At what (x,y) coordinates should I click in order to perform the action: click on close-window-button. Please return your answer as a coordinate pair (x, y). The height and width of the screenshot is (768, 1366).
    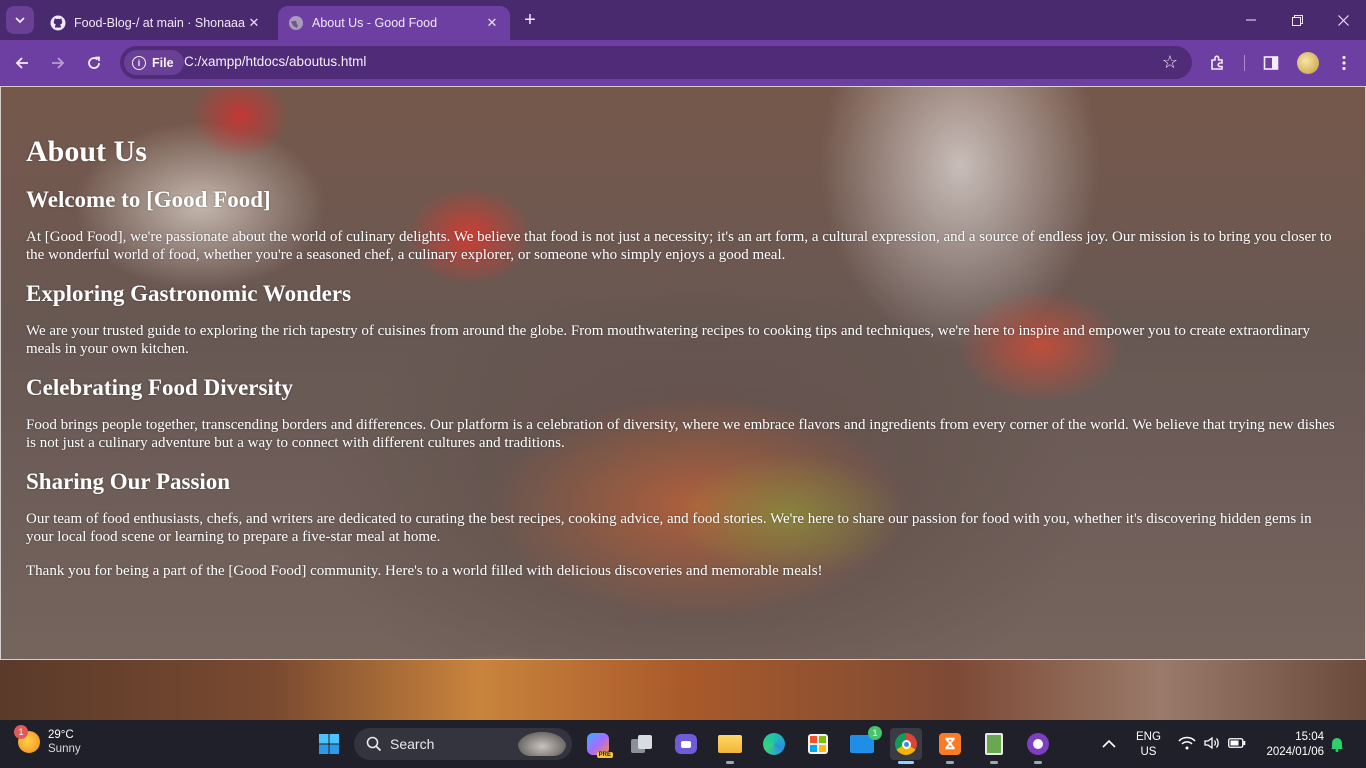
    Looking at the image, I should click on (1343, 20).